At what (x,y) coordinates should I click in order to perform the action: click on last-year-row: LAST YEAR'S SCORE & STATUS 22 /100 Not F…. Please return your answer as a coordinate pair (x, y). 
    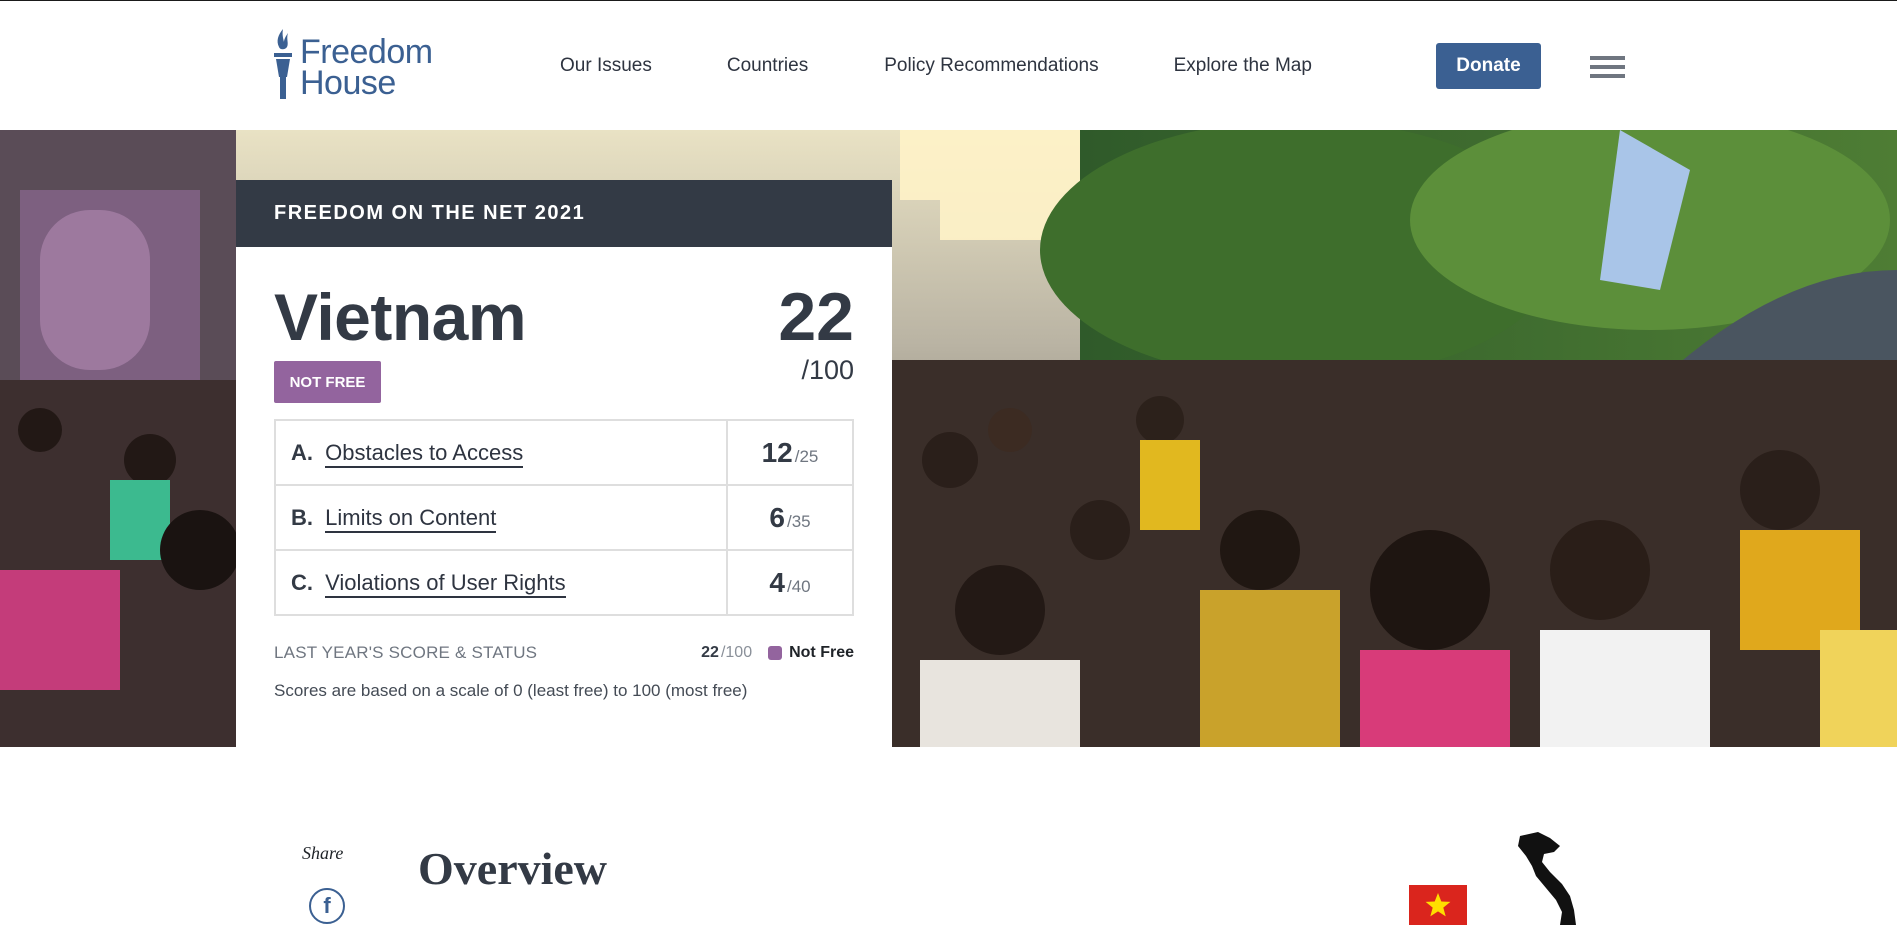
    Looking at the image, I should click on (564, 653).